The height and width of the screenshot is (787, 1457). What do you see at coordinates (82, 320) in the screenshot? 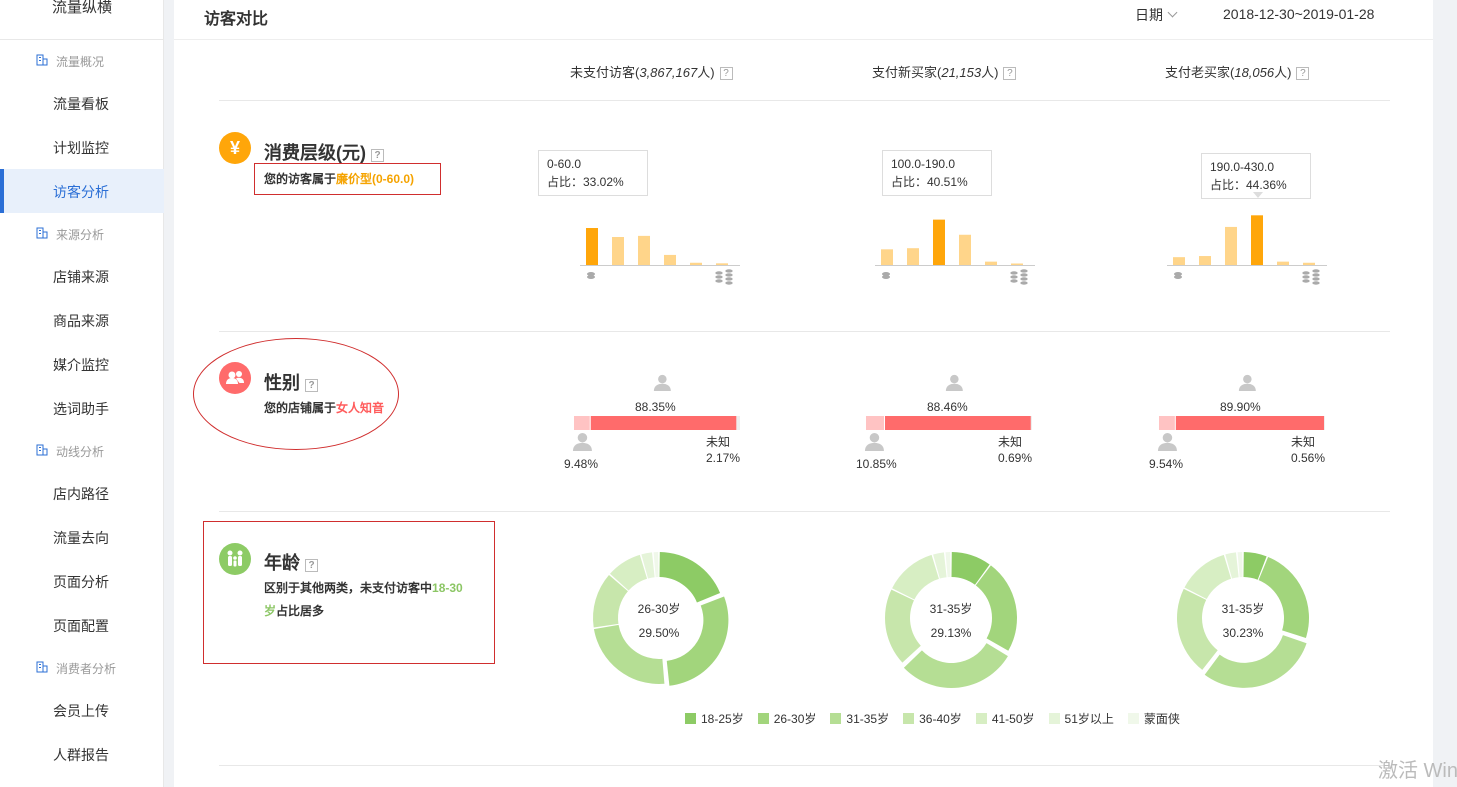
I see `sidebar-item-product-source: 商品来源` at bounding box center [82, 320].